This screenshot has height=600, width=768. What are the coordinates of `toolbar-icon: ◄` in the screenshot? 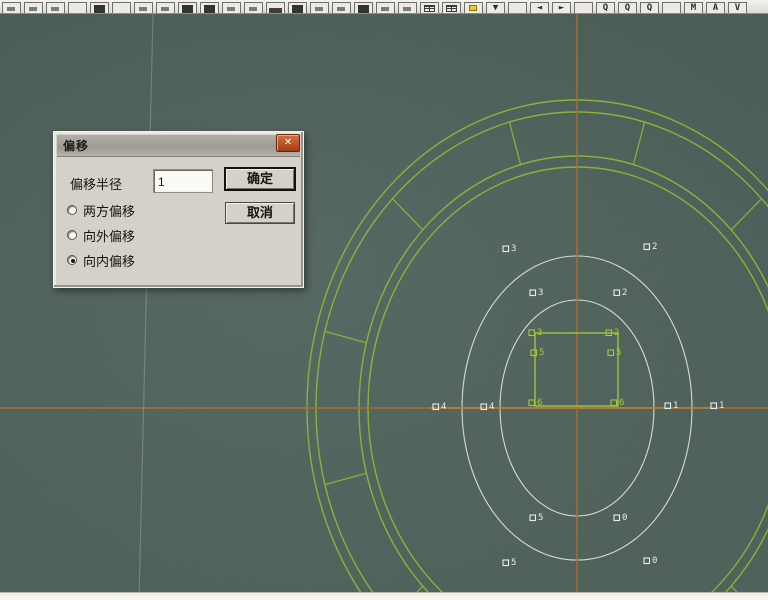 It's located at (539, 7).